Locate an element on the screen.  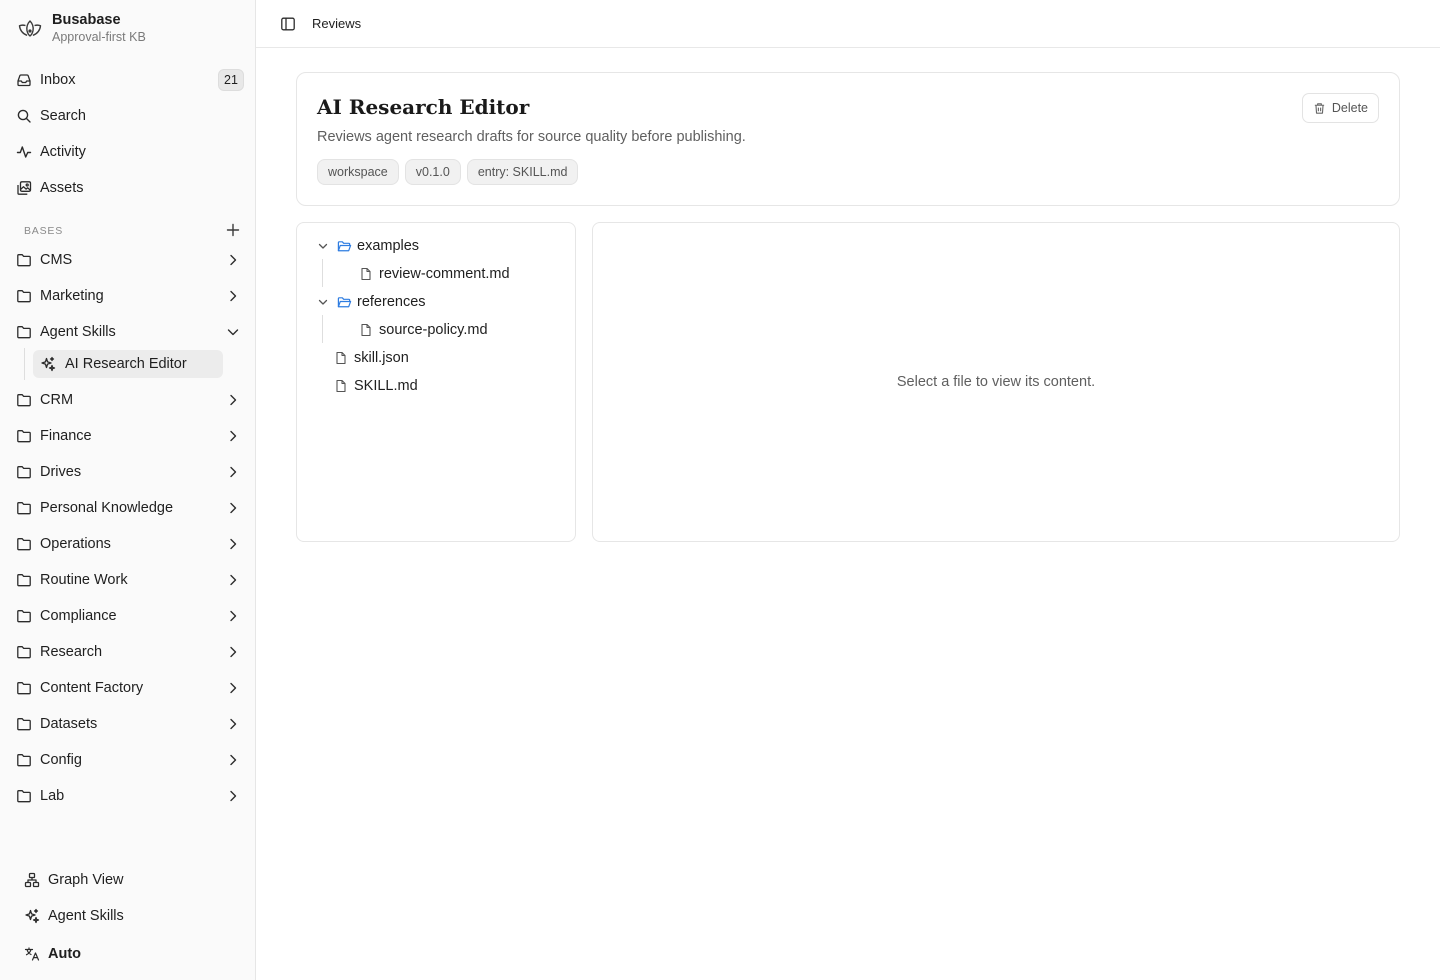
base-label: CRM is located at coordinates (57, 400).